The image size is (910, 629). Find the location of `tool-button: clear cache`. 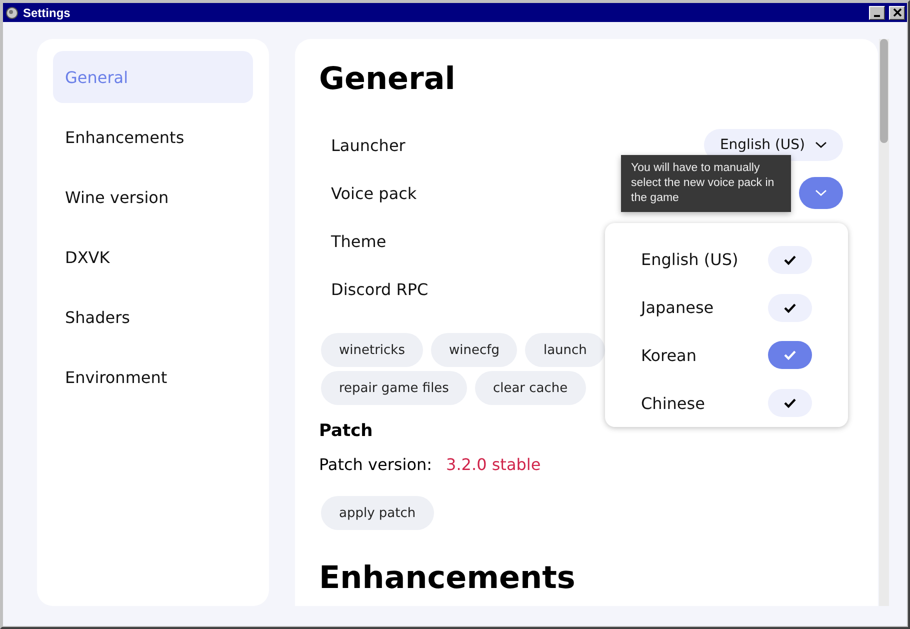

tool-button: clear cache is located at coordinates (530, 388).